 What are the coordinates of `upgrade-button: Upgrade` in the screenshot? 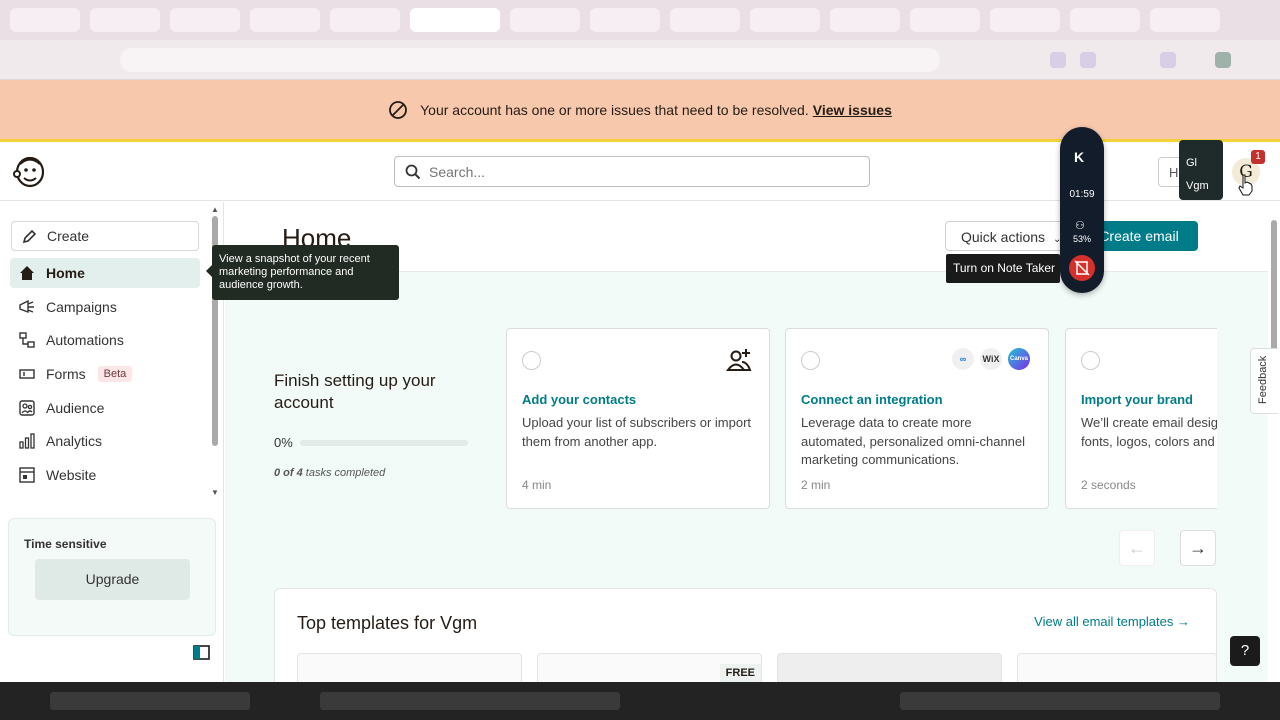 It's located at (112, 579).